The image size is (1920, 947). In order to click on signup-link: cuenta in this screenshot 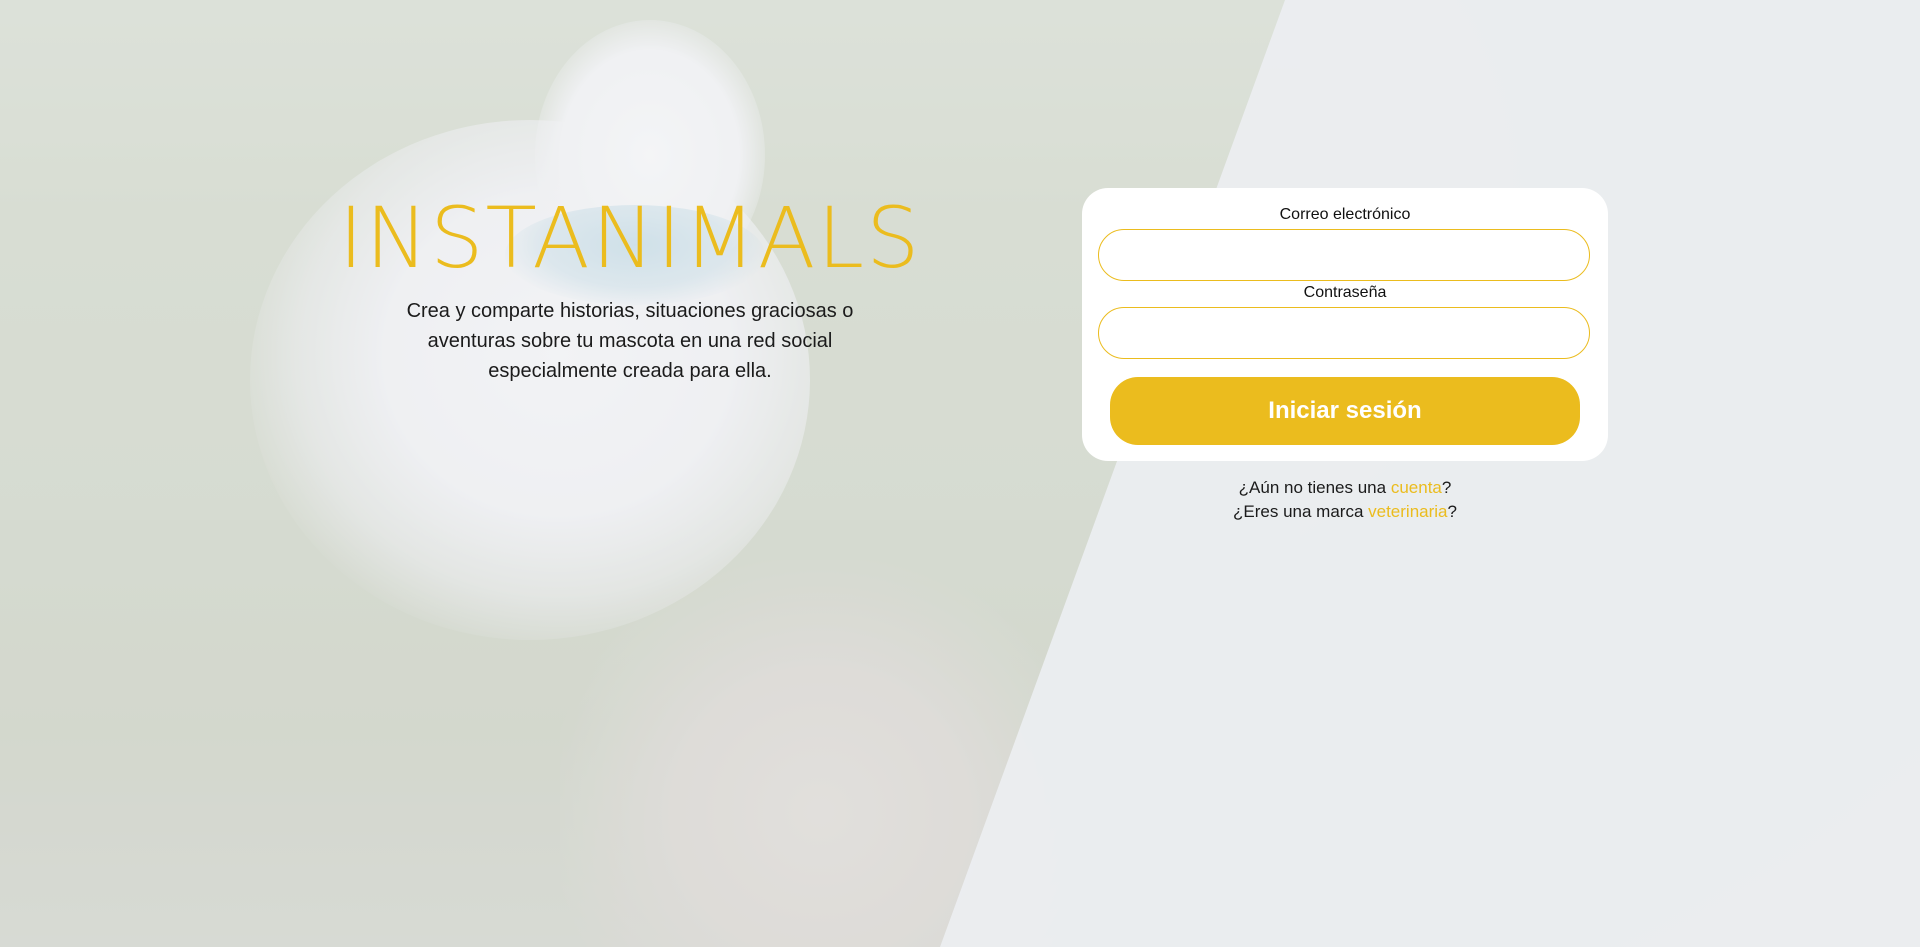, I will do `click(1416, 487)`.